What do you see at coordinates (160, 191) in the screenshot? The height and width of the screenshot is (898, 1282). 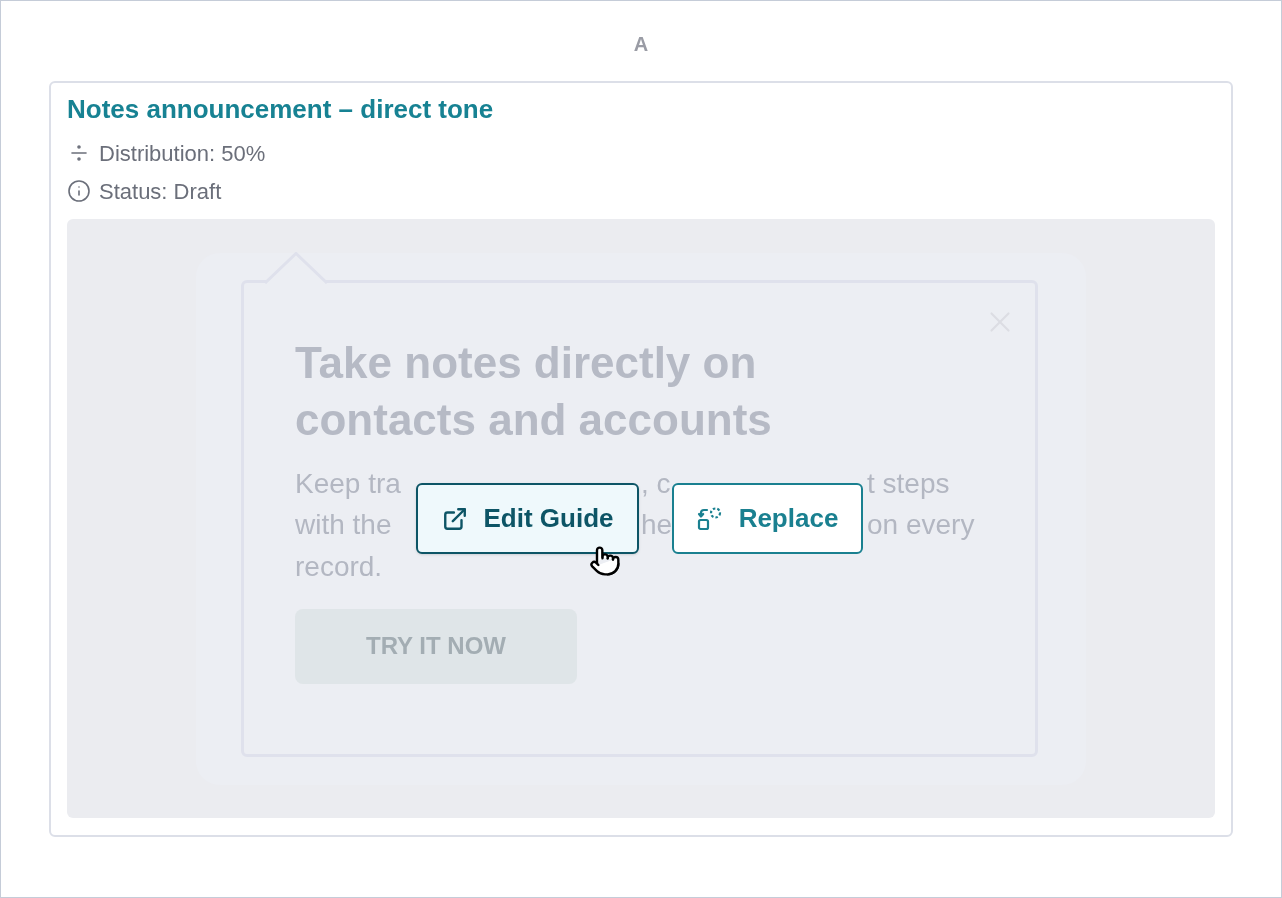 I see `meta-text: Status: Draft` at bounding box center [160, 191].